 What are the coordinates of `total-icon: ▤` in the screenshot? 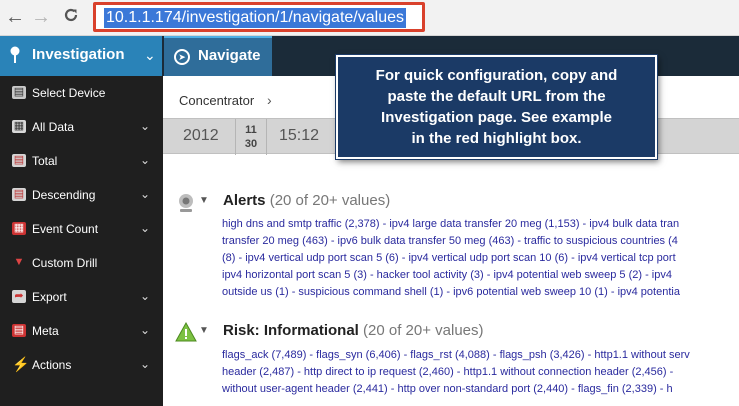 It's located at (19, 160).